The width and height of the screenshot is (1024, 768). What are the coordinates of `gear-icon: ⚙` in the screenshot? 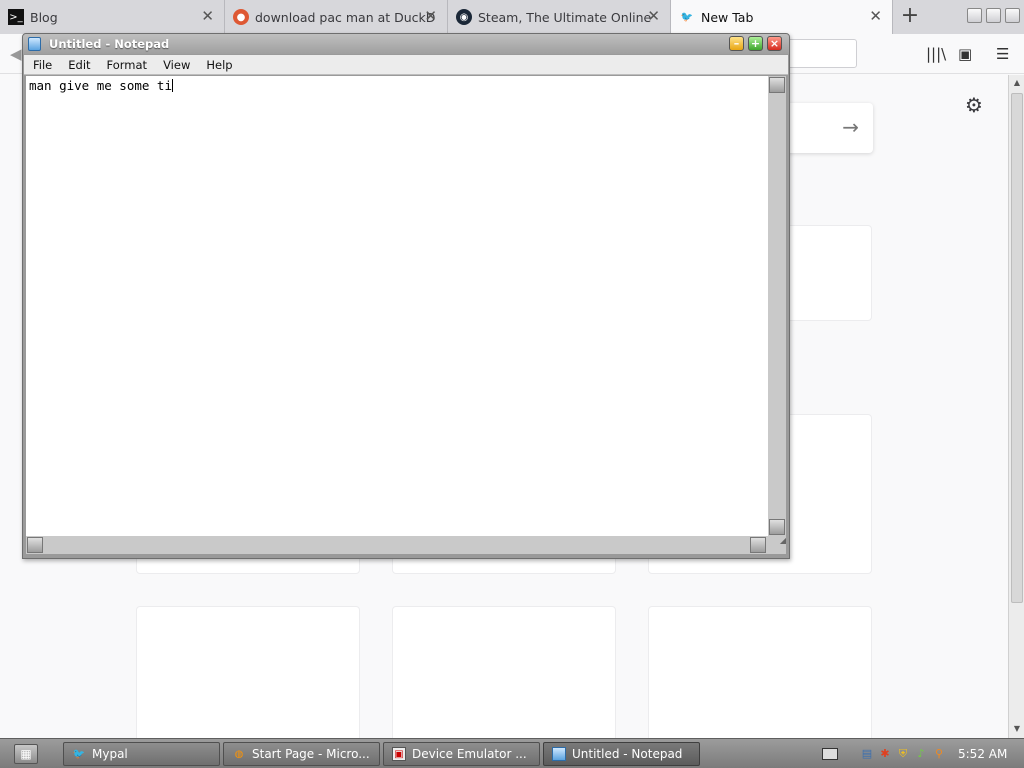 It's located at (974, 105).